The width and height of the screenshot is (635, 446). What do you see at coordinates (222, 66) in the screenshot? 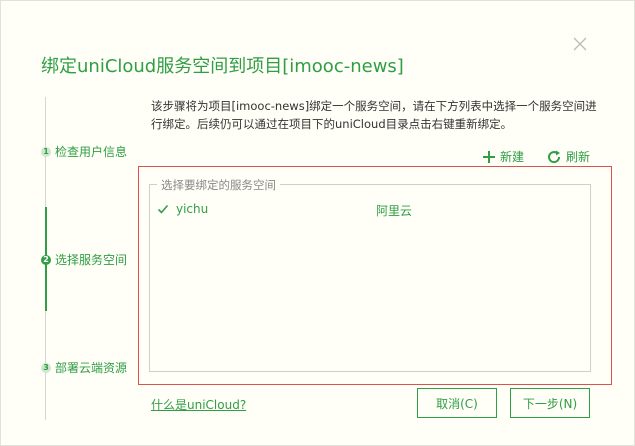
I see `dialog-title: 绑定uniCloud服务空间到项目[imooc-news]` at bounding box center [222, 66].